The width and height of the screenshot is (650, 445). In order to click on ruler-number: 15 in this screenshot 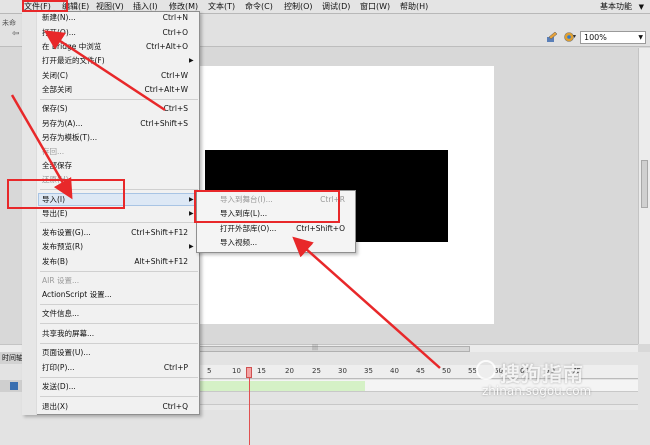, I will do `click(261, 371)`.